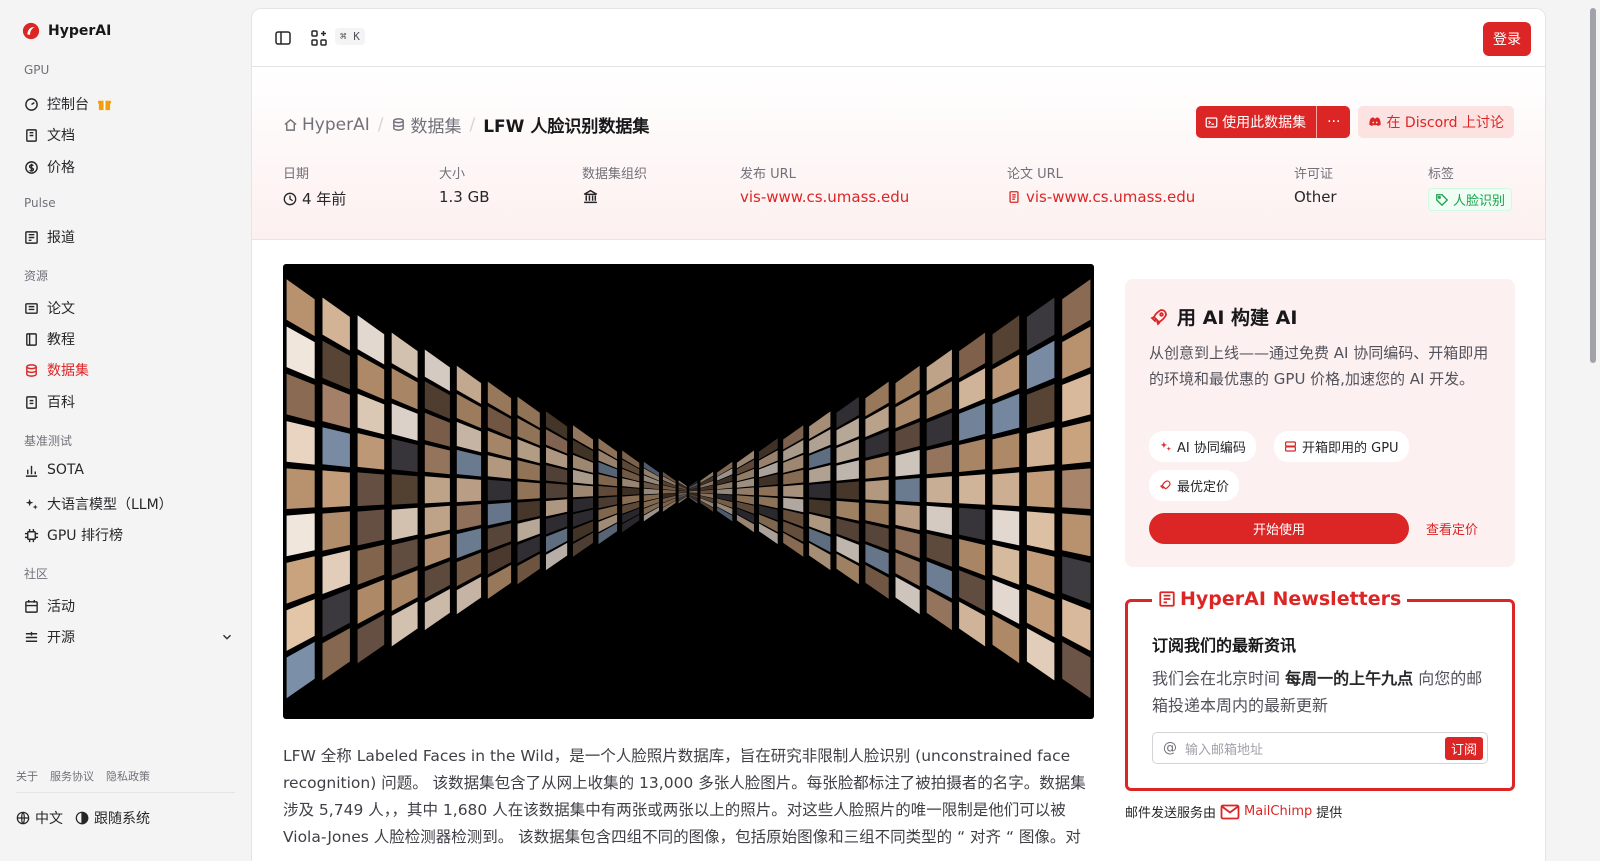  I want to click on meta-label: 大小, so click(452, 174).